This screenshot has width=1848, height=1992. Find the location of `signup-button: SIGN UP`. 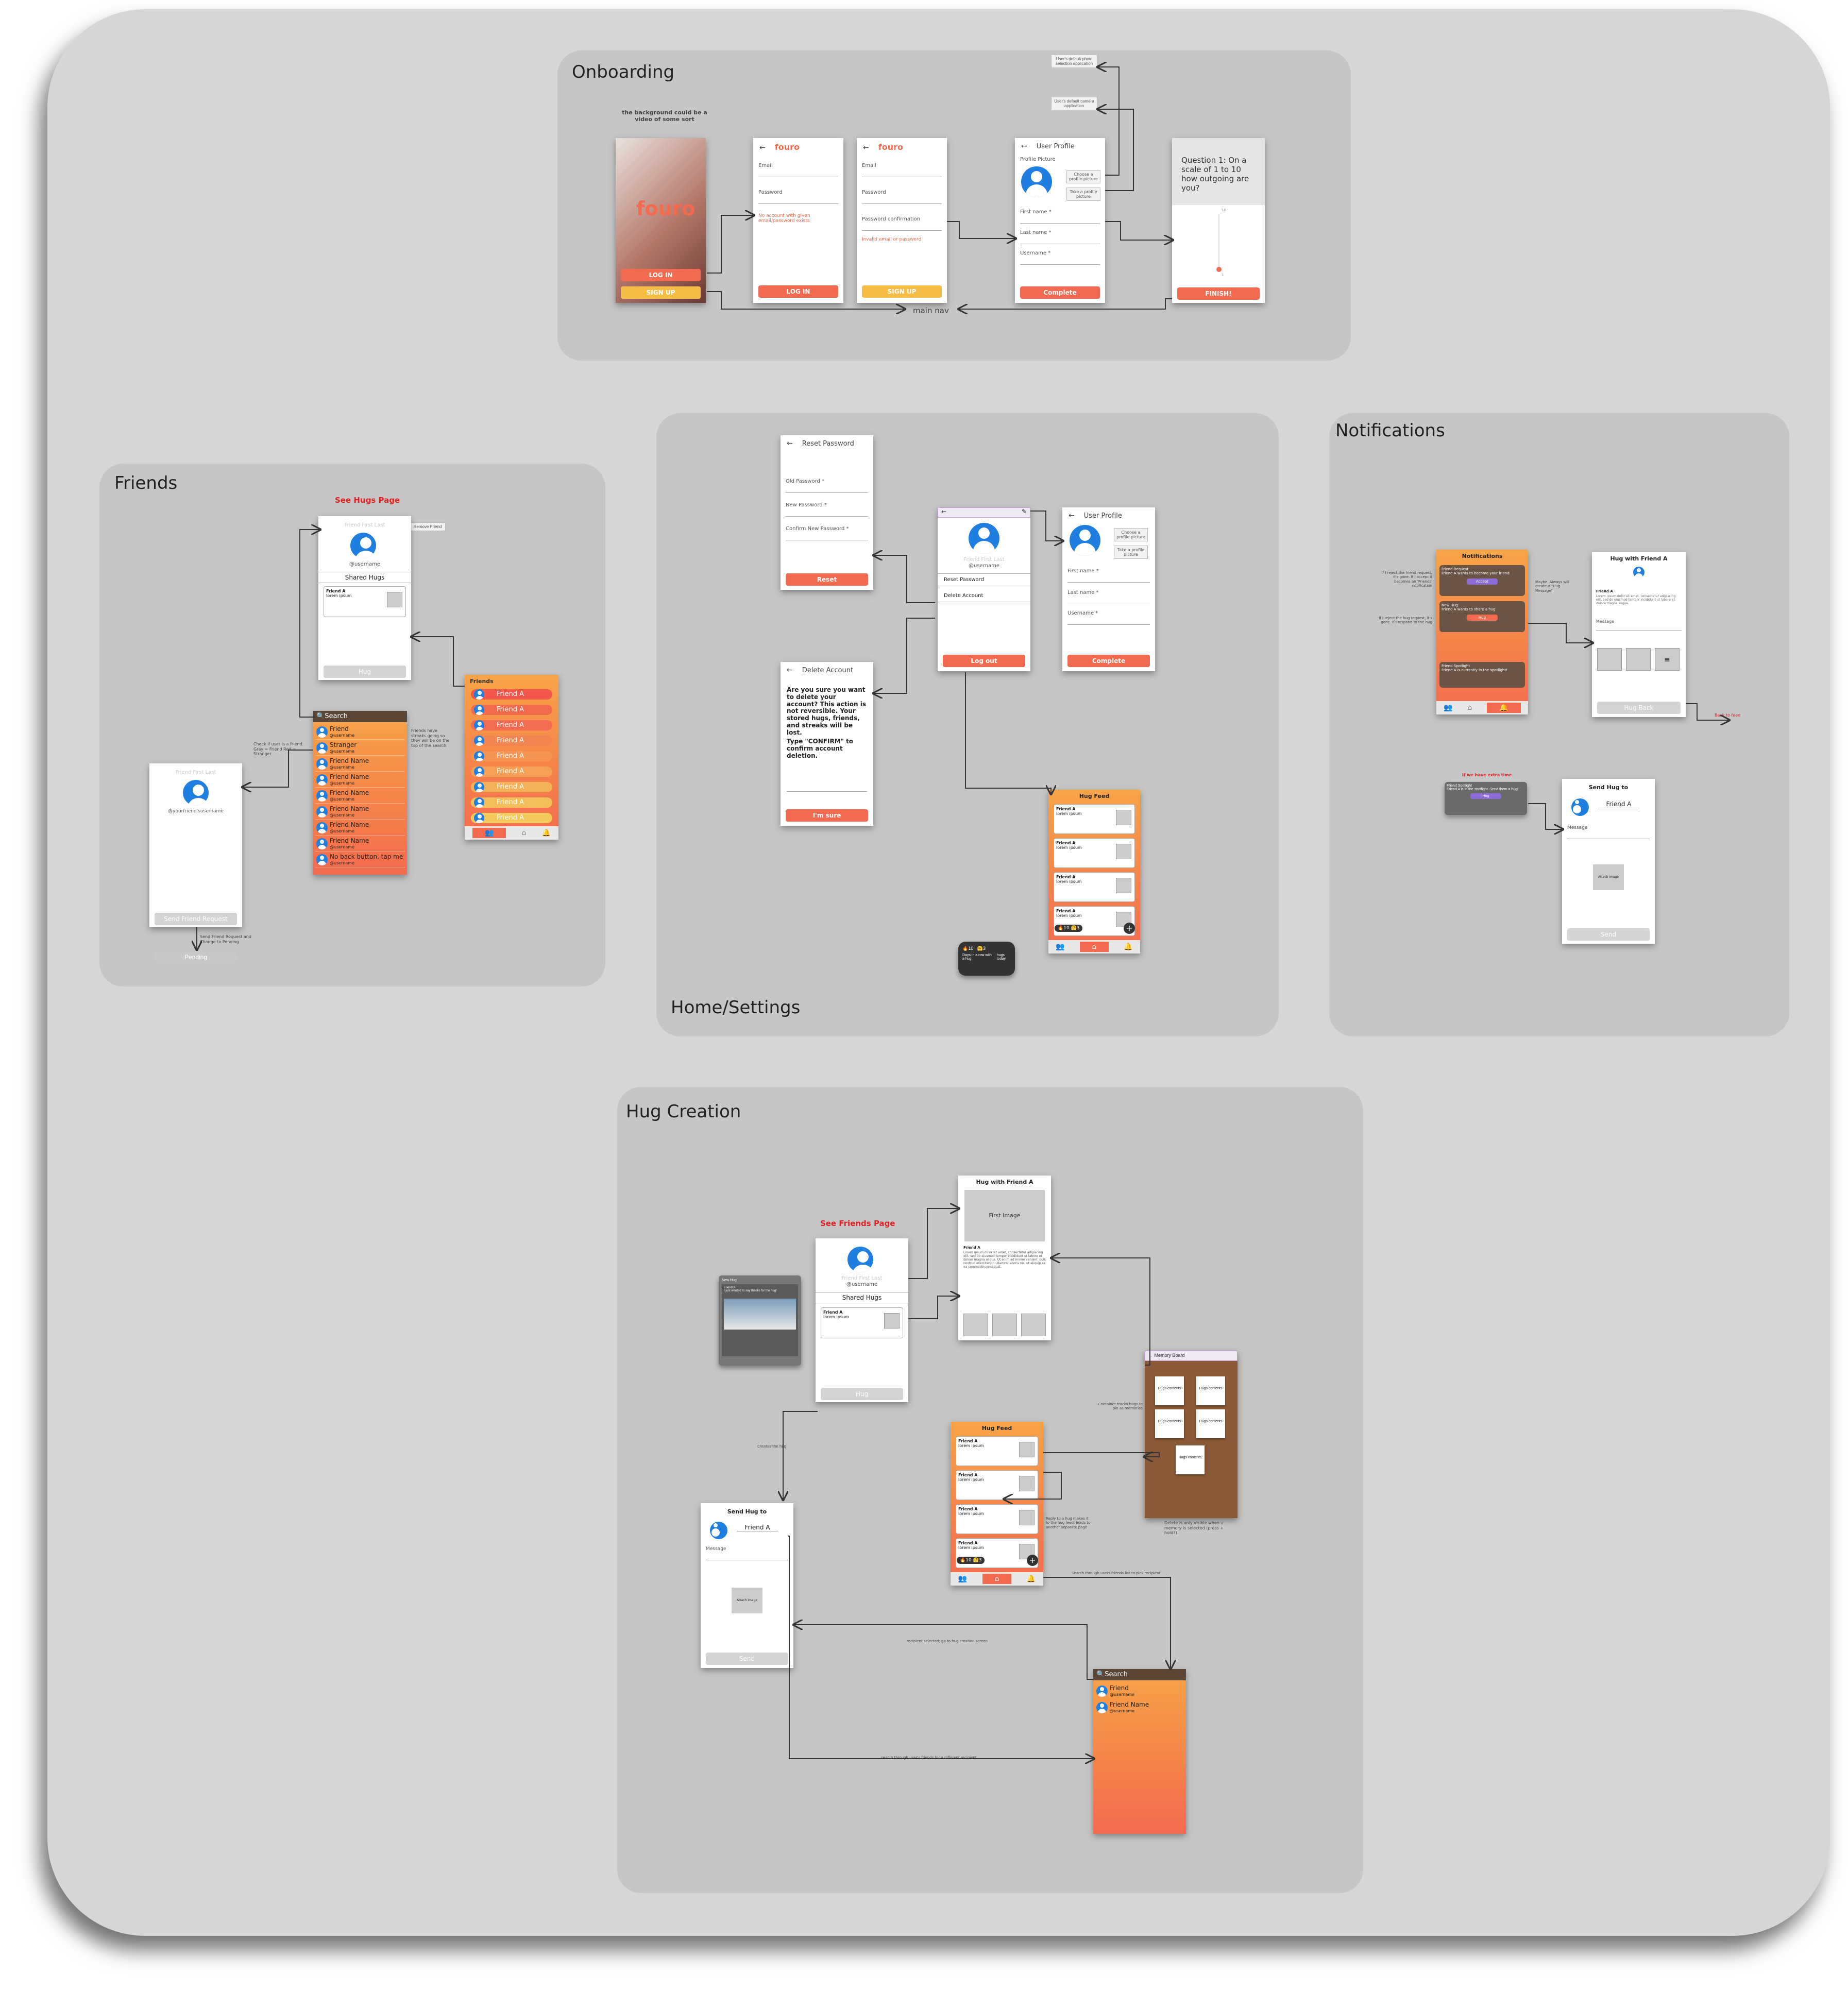

signup-button: SIGN UP is located at coordinates (902, 292).